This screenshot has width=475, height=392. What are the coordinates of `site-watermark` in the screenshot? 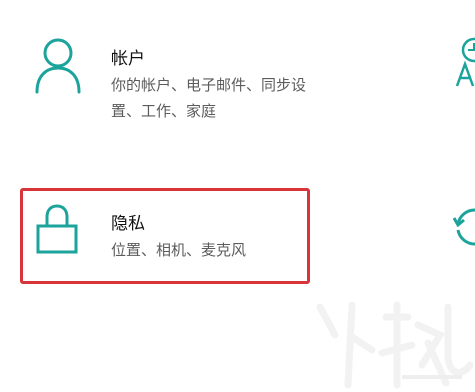 It's located at (382, 343).